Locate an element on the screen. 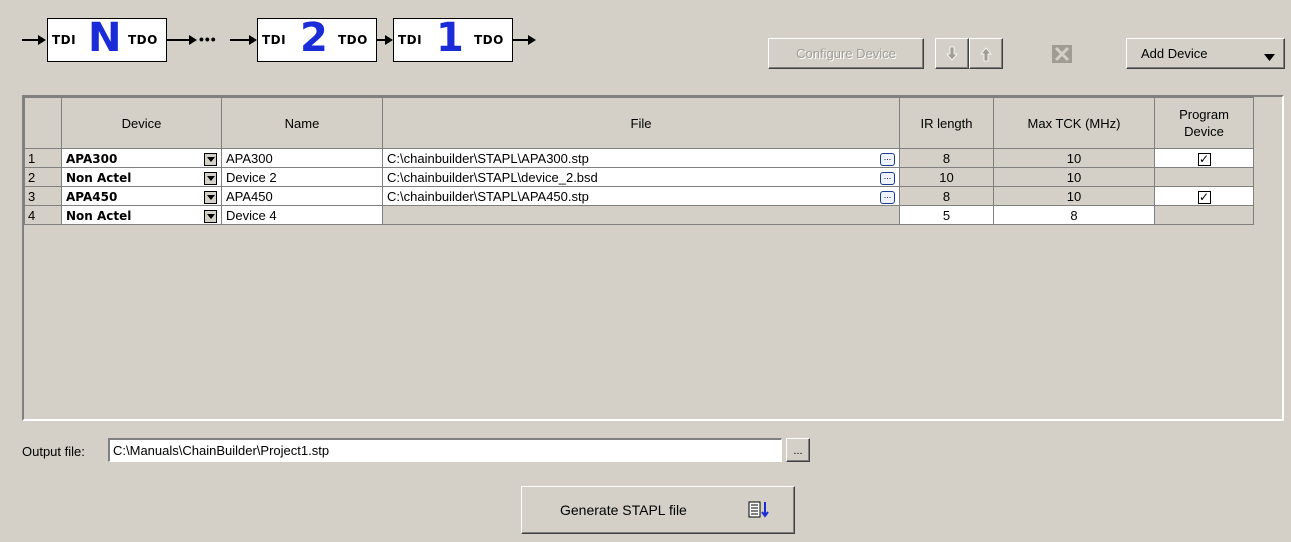 This screenshot has width=1291, height=542. device-number: 1 is located at coordinates (450, 38).